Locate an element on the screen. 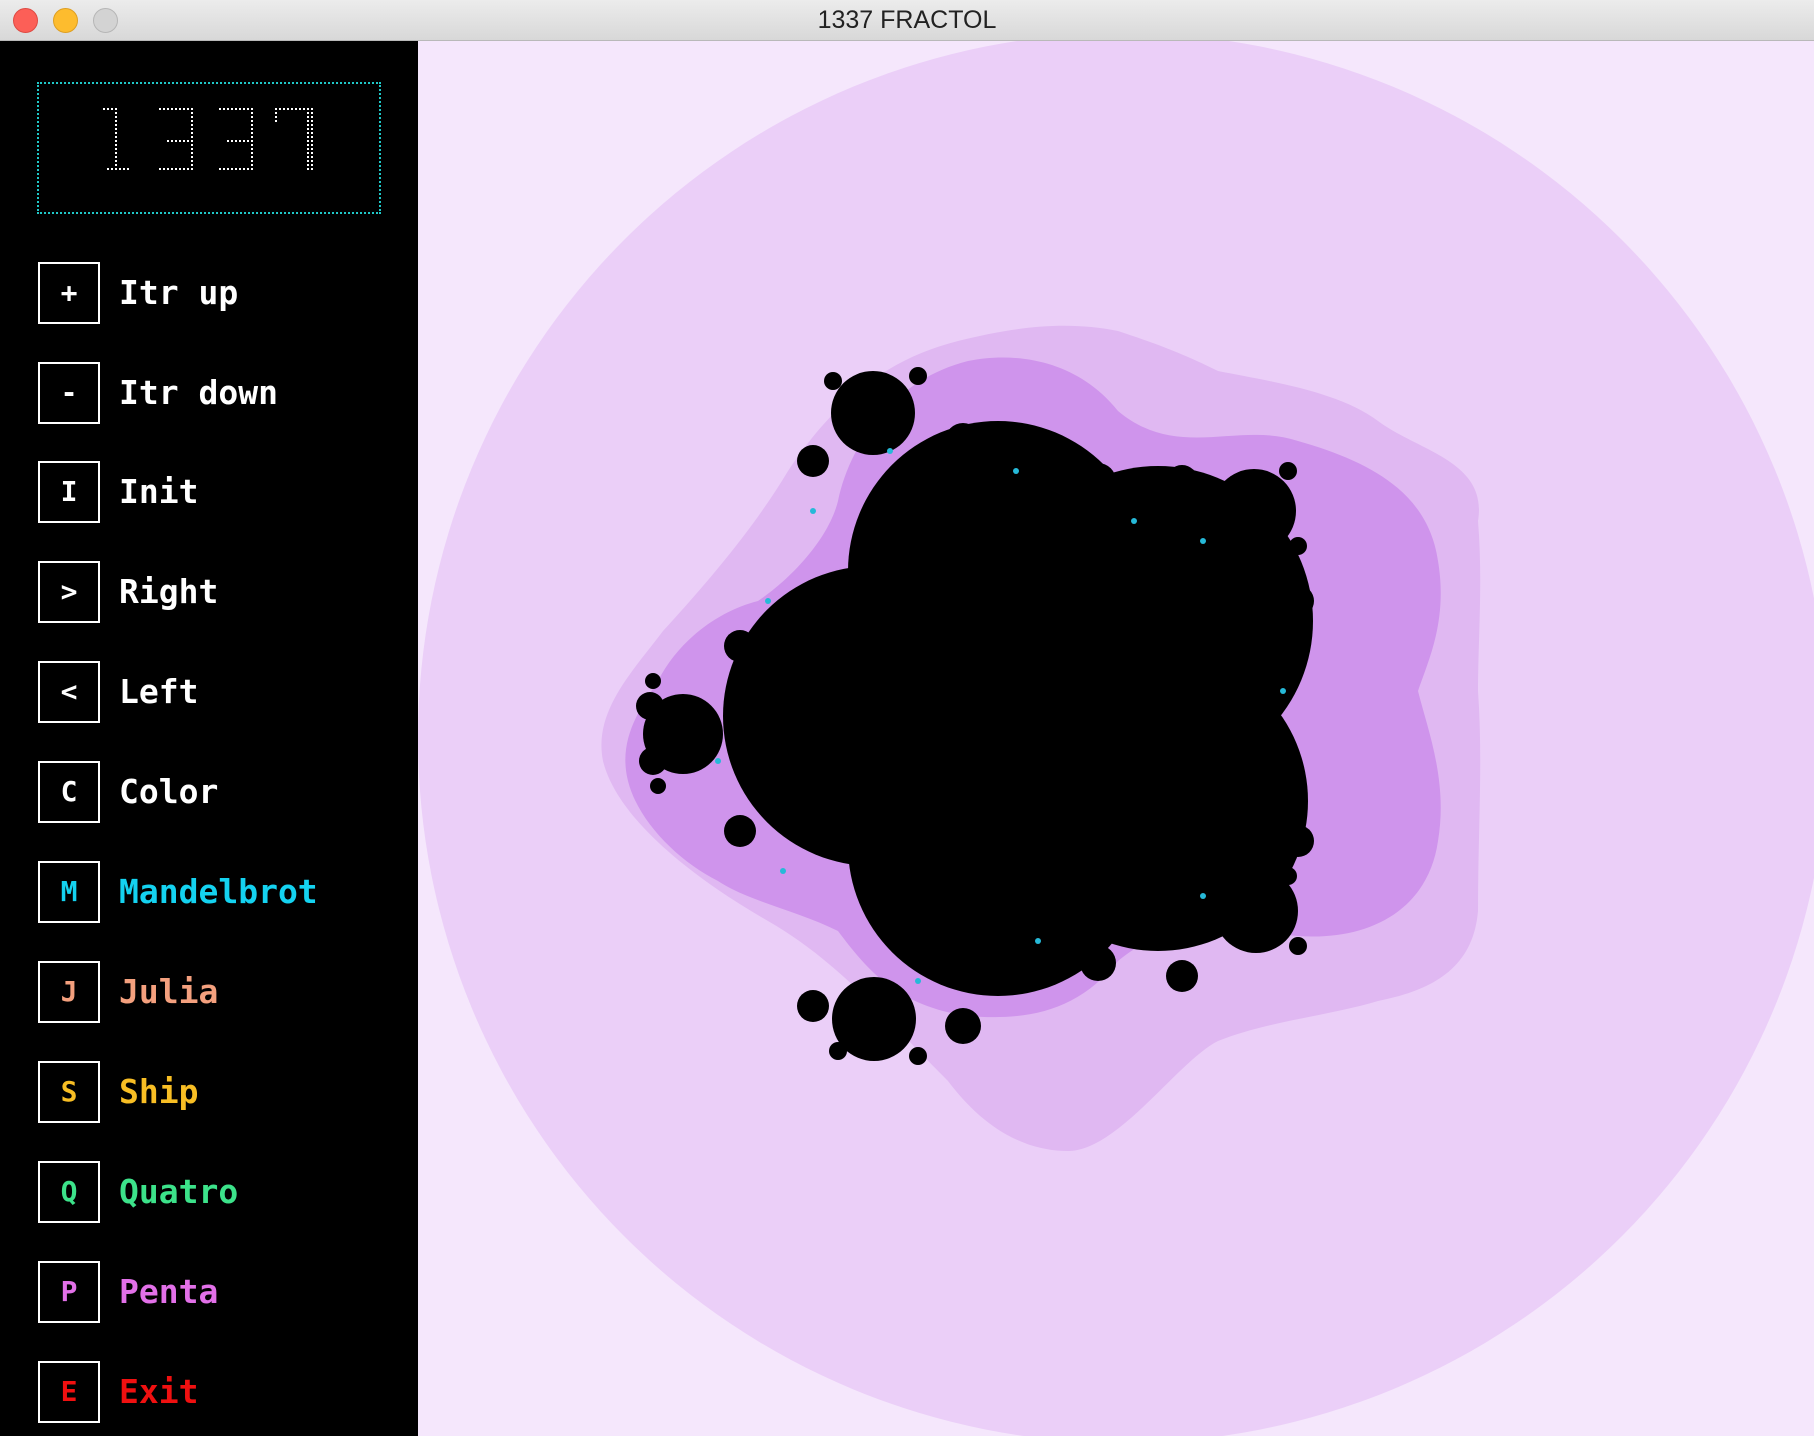  key-greater-than: > is located at coordinates (69, 592).